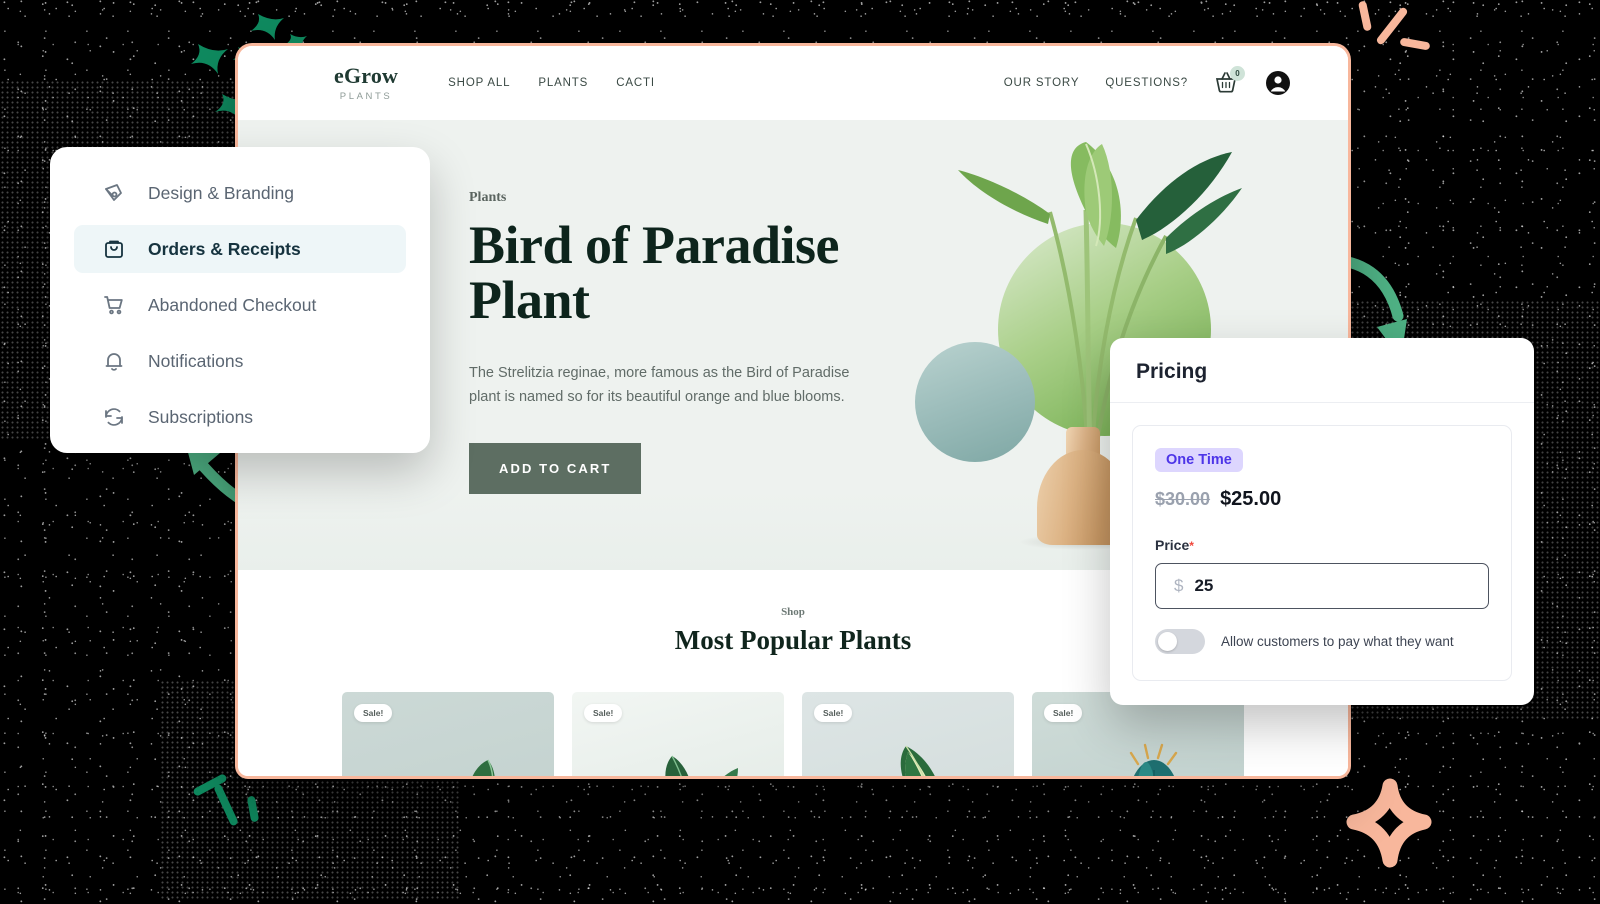 This screenshot has height=904, width=1600. What do you see at coordinates (635, 83) in the screenshot?
I see `nav-cacti: CACTI` at bounding box center [635, 83].